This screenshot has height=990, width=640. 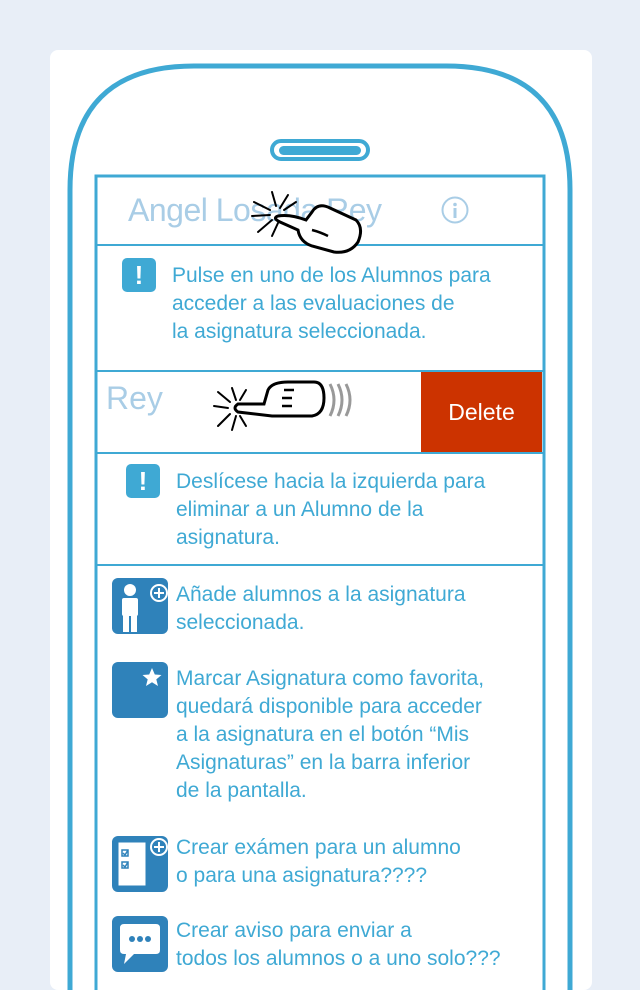 What do you see at coordinates (140, 944) in the screenshot?
I see `message-icon` at bounding box center [140, 944].